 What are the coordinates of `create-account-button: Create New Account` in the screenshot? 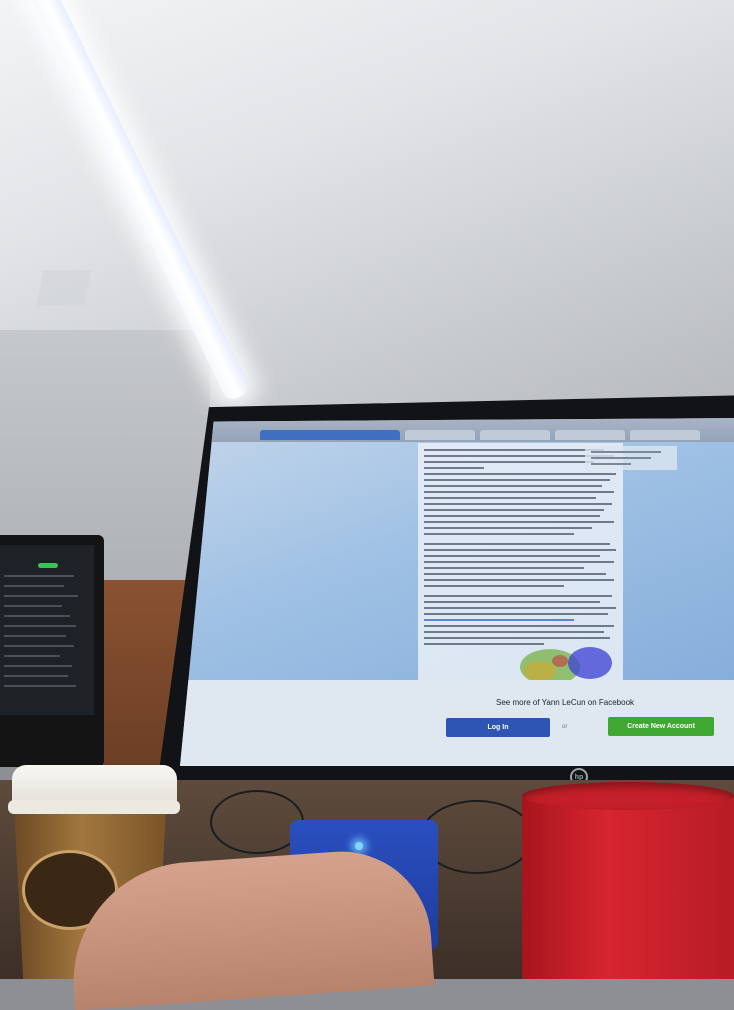 It's located at (661, 726).